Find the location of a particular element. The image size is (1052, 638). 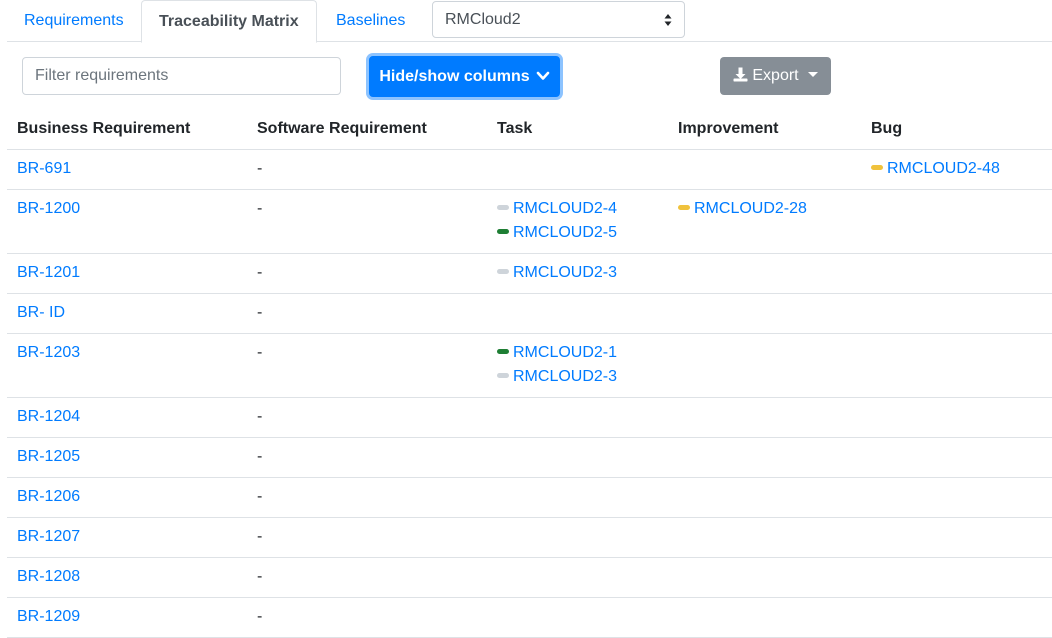

table-row: BR-691 - RMCLOUD2-48 is located at coordinates (529, 169).